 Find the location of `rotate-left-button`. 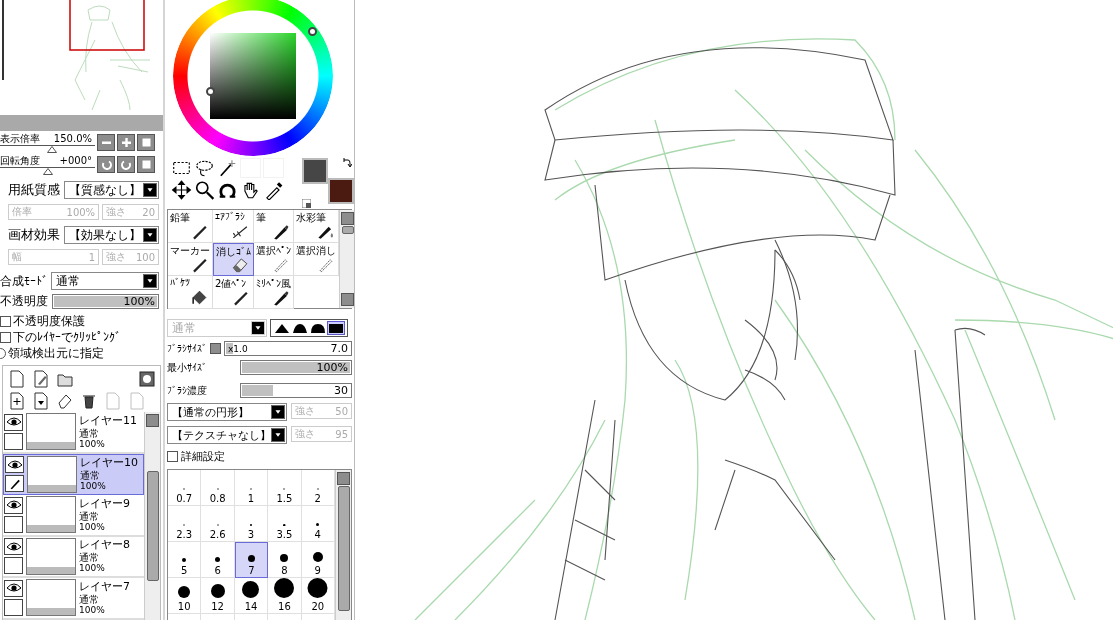

rotate-left-button is located at coordinates (106, 164).